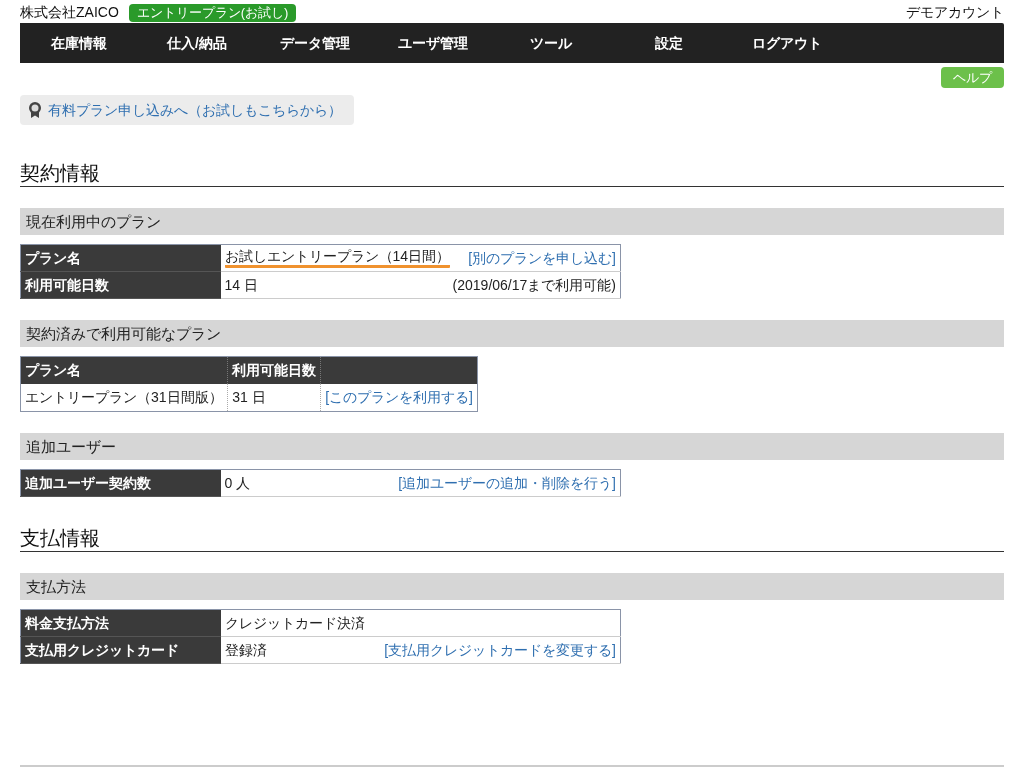 The width and height of the screenshot is (1024, 768). Describe the element at coordinates (512, 333) in the screenshot. I see `subsection-bar: 契約済みで利用可能なプラン` at that location.